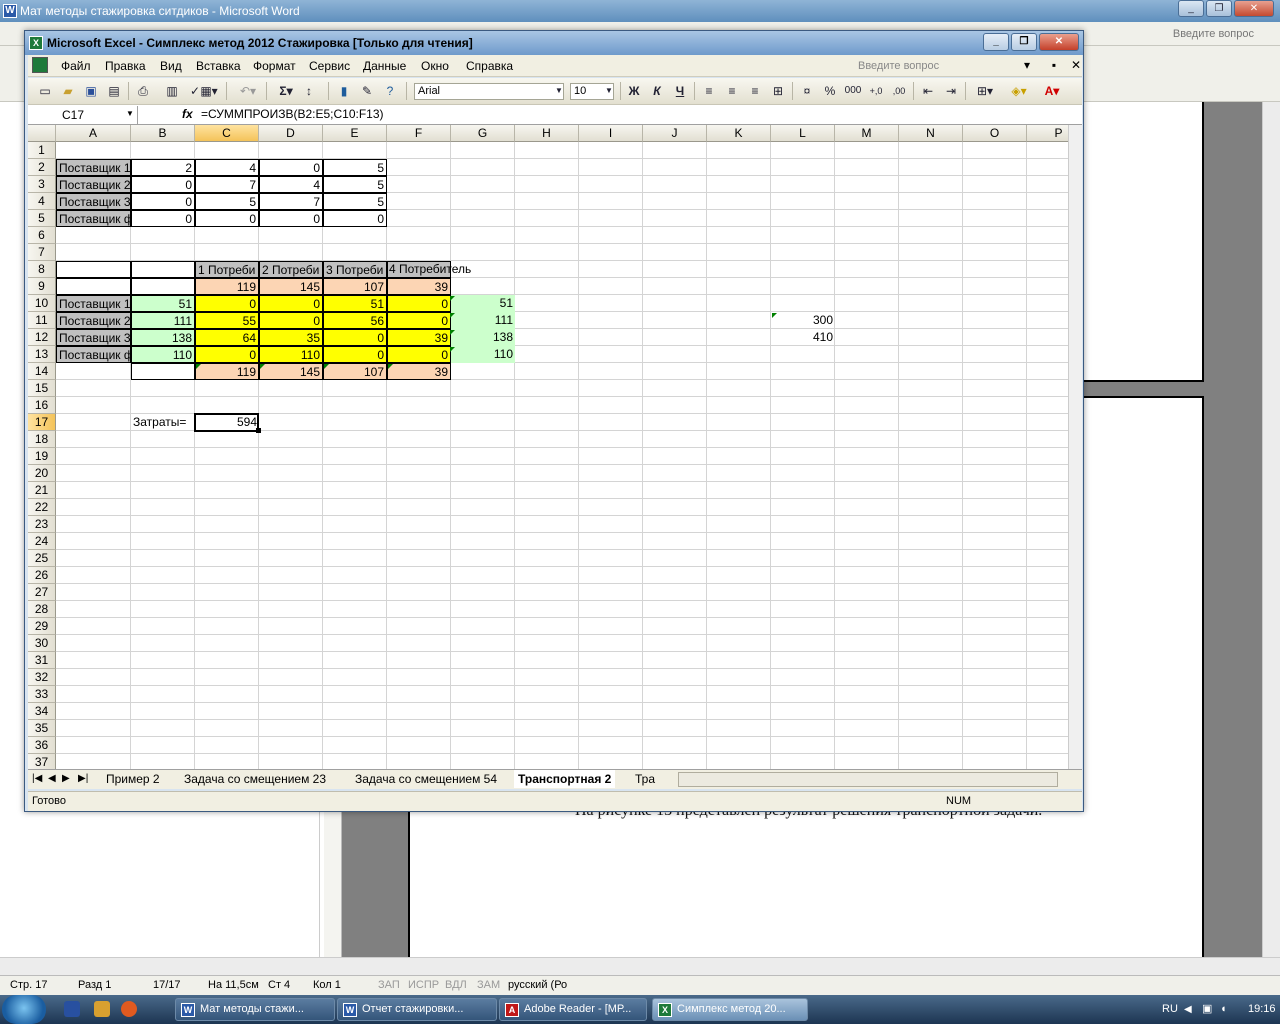 The height and width of the screenshot is (1024, 1280). Describe the element at coordinates (163, 303) in the screenshot. I see `cell-b10: 51` at that location.